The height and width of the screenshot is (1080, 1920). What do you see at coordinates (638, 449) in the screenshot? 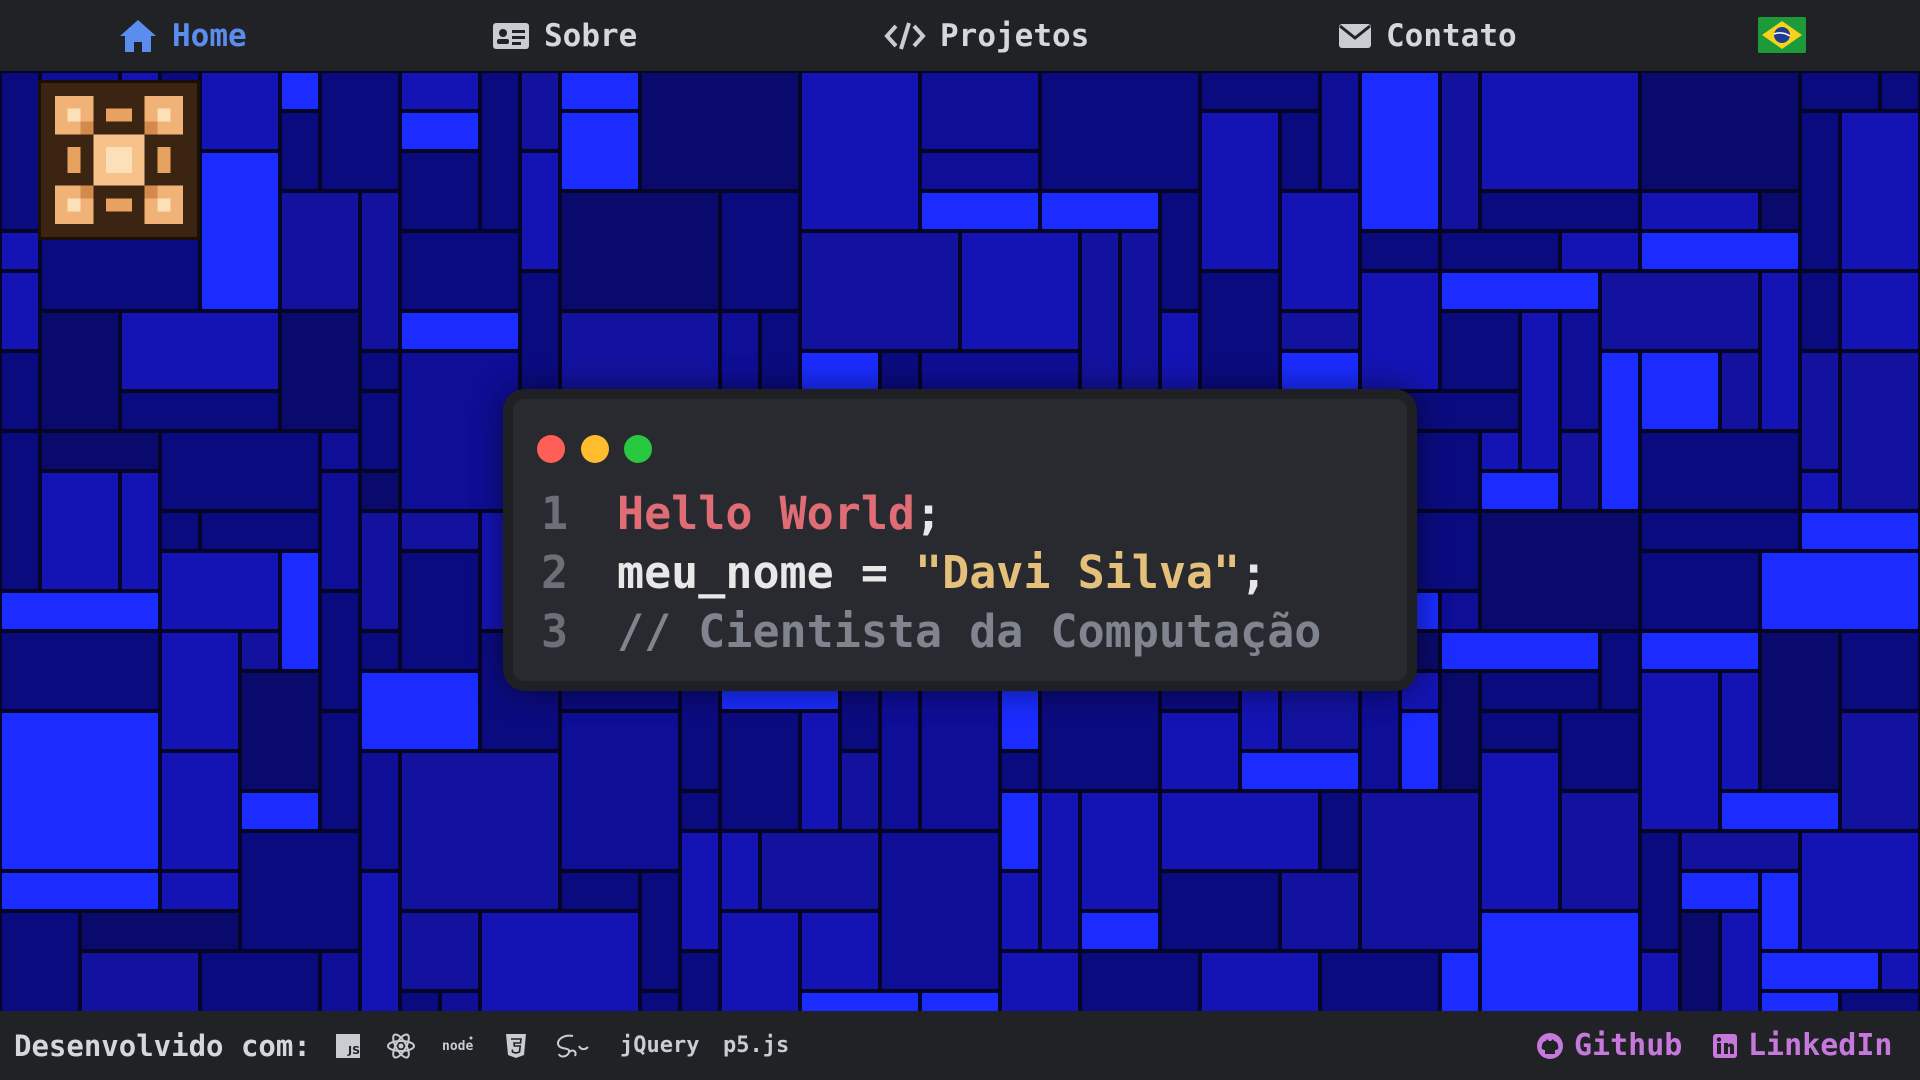
I see `window-maximize-dot` at bounding box center [638, 449].